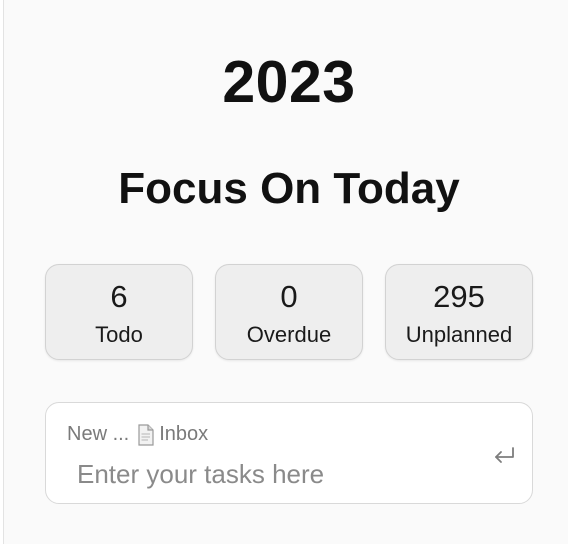 This screenshot has height=544, width=568. I want to click on todo-label: Todo, so click(119, 334).